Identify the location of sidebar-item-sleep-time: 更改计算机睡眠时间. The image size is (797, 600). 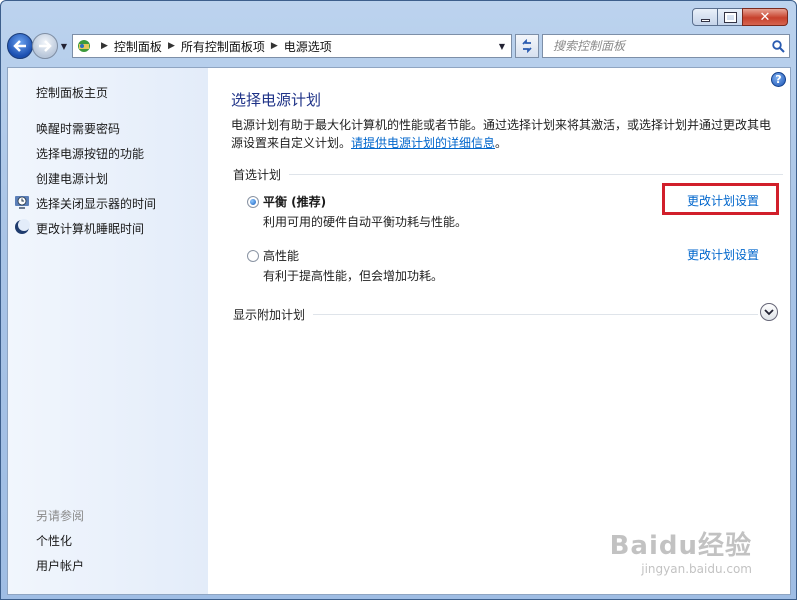
(90, 228).